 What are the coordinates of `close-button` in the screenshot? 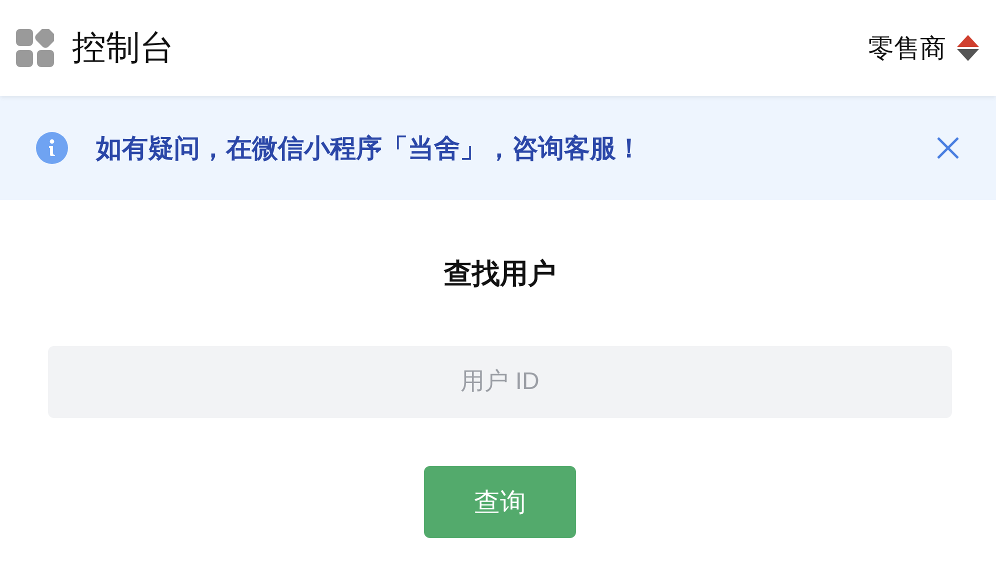 It's located at (948, 148).